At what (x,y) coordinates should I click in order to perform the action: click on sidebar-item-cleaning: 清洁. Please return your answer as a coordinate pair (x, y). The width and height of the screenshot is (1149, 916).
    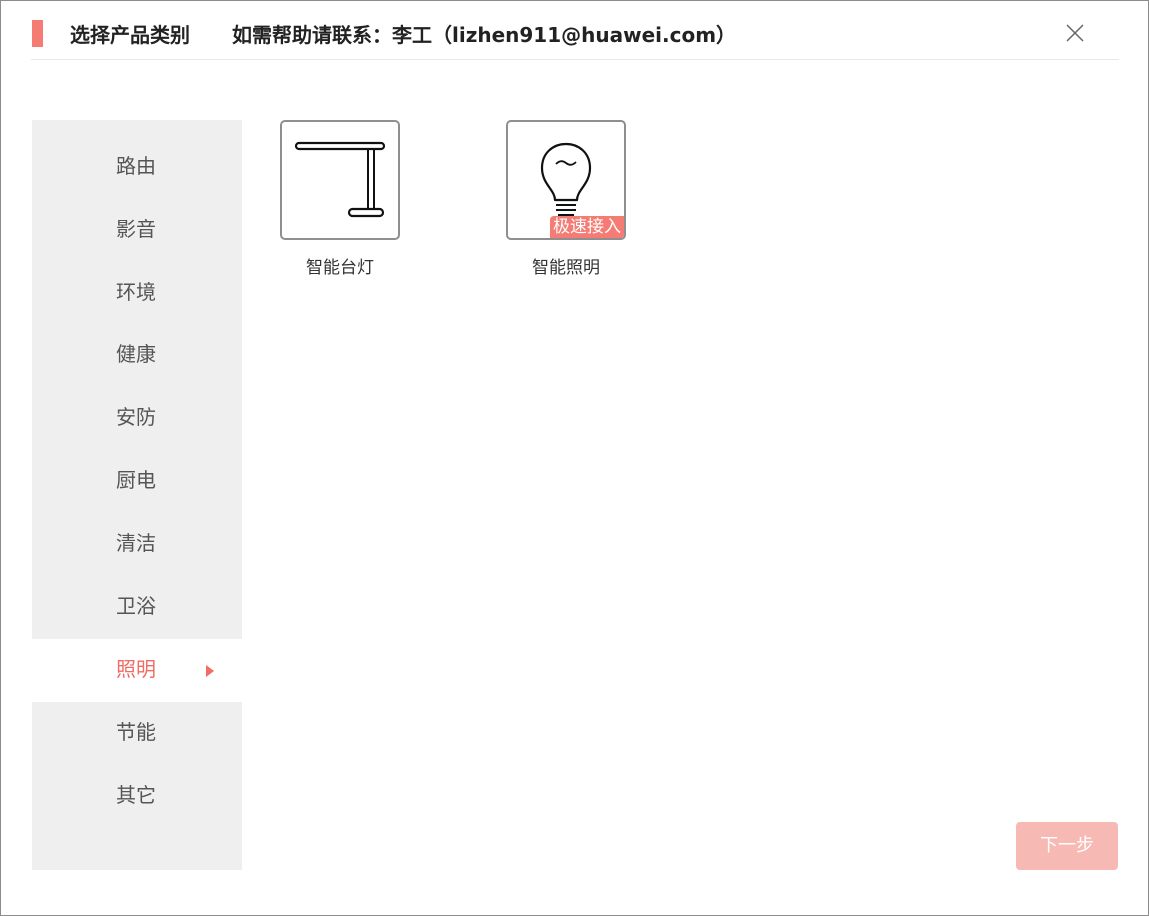
    Looking at the image, I should click on (137, 544).